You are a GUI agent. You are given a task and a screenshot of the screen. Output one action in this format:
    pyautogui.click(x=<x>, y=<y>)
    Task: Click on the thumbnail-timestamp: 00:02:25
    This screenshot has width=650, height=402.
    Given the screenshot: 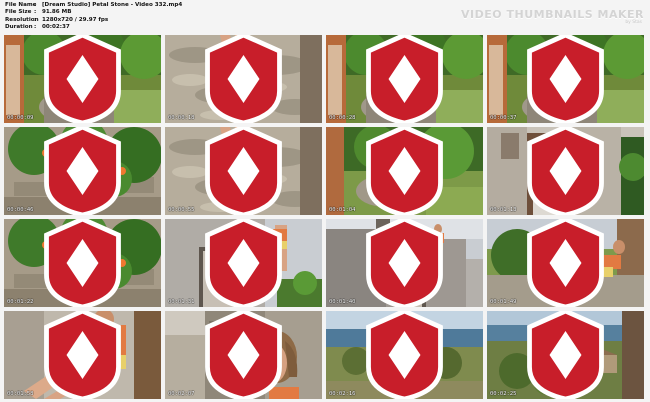 What is the action you would take?
    pyautogui.click(x=503, y=394)
    